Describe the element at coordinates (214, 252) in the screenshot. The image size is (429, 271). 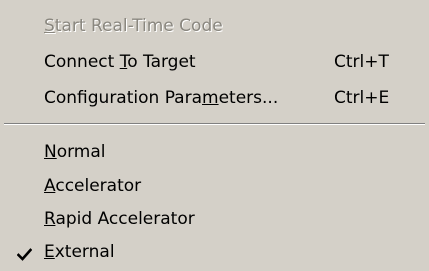
I see `menu-item-external: External` at that location.